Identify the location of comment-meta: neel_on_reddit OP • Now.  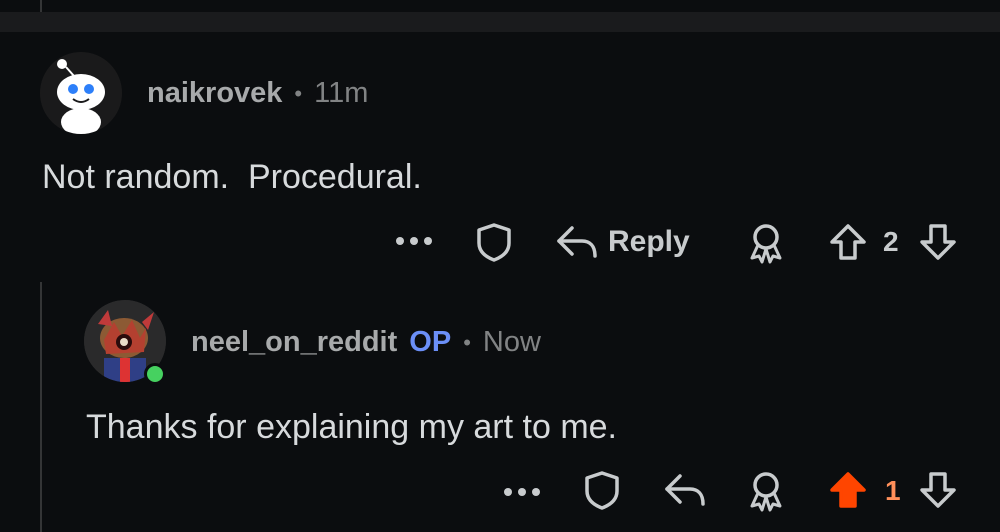
(366, 342).